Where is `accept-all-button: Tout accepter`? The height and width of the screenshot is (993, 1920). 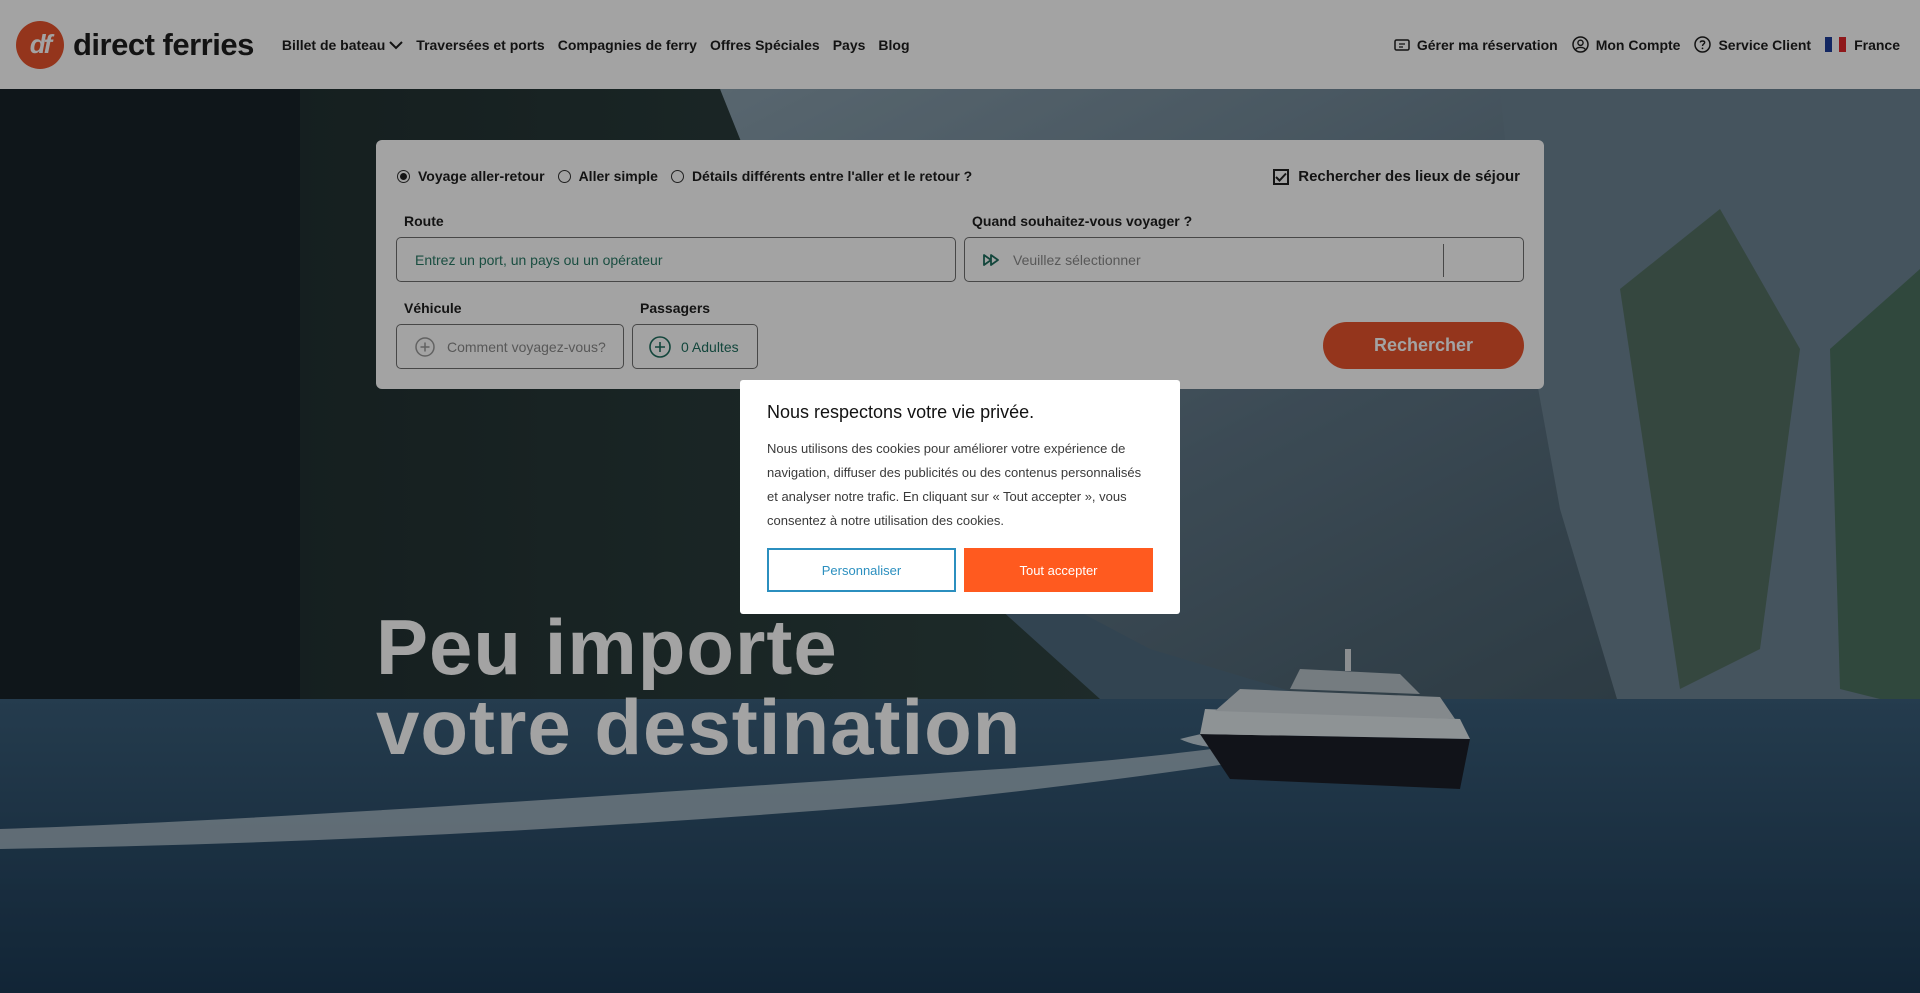
accept-all-button: Tout accepter is located at coordinates (1058, 570).